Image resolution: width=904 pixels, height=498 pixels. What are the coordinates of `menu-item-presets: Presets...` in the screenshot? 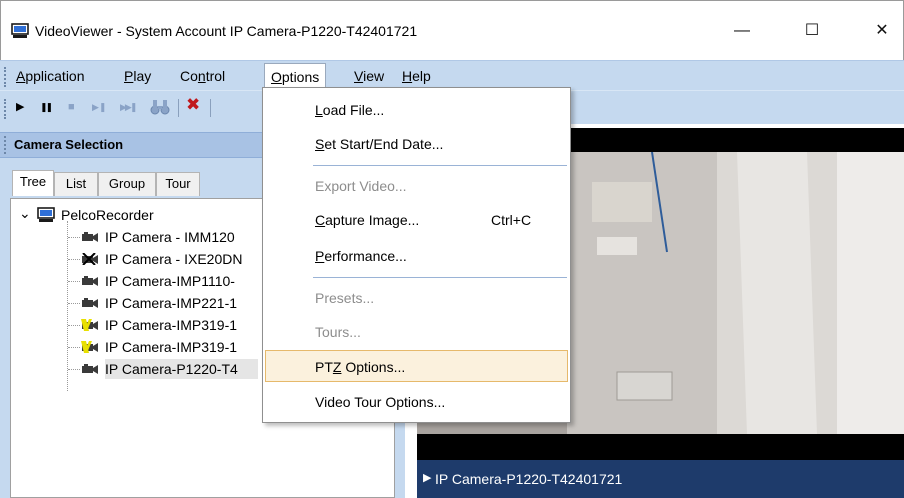 It's located at (416, 298).